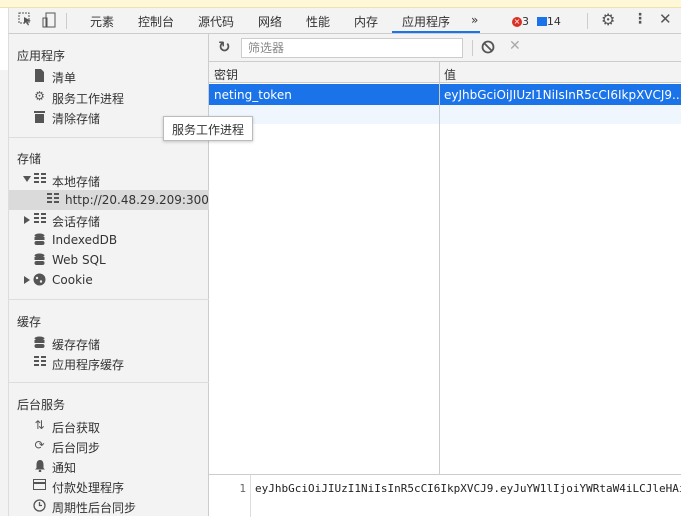  What do you see at coordinates (216, 21) in the screenshot?
I see `tab-sources: 源代码` at bounding box center [216, 21].